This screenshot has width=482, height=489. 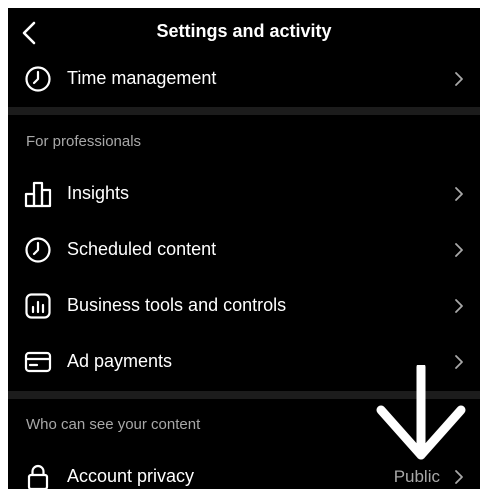 What do you see at coordinates (38, 476) in the screenshot?
I see `lock-icon` at bounding box center [38, 476].